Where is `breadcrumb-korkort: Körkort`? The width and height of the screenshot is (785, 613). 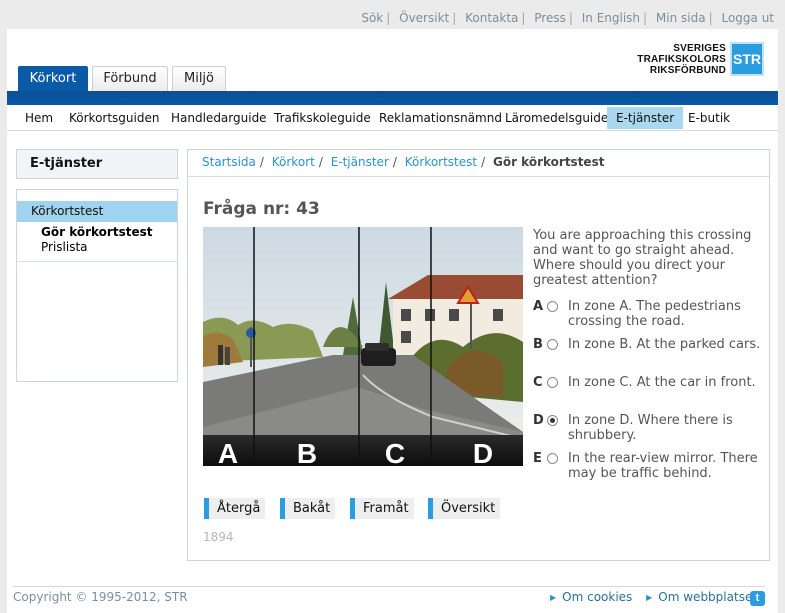
breadcrumb-korkort: Körkort is located at coordinates (293, 162).